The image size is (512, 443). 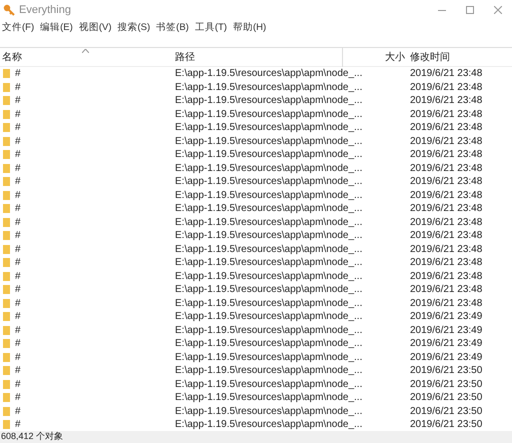 What do you see at coordinates (210, 28) in the screenshot?
I see `menu-item: 工具(T)` at bounding box center [210, 28].